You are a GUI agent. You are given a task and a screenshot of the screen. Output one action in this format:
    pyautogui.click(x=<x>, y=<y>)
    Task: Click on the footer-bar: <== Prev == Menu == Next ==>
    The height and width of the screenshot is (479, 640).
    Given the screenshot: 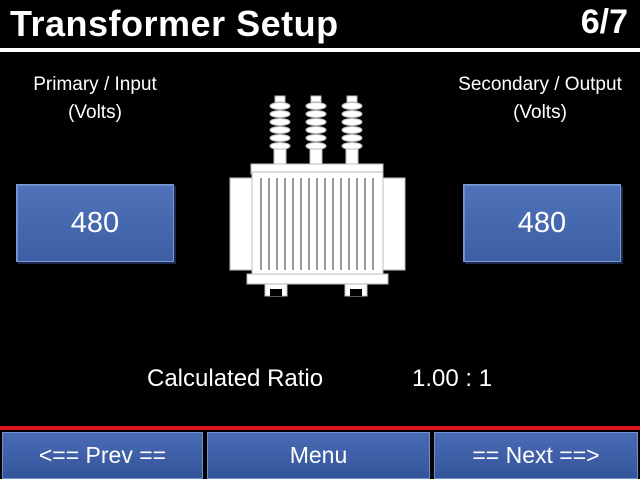 What is the action you would take?
    pyautogui.click(x=320, y=454)
    